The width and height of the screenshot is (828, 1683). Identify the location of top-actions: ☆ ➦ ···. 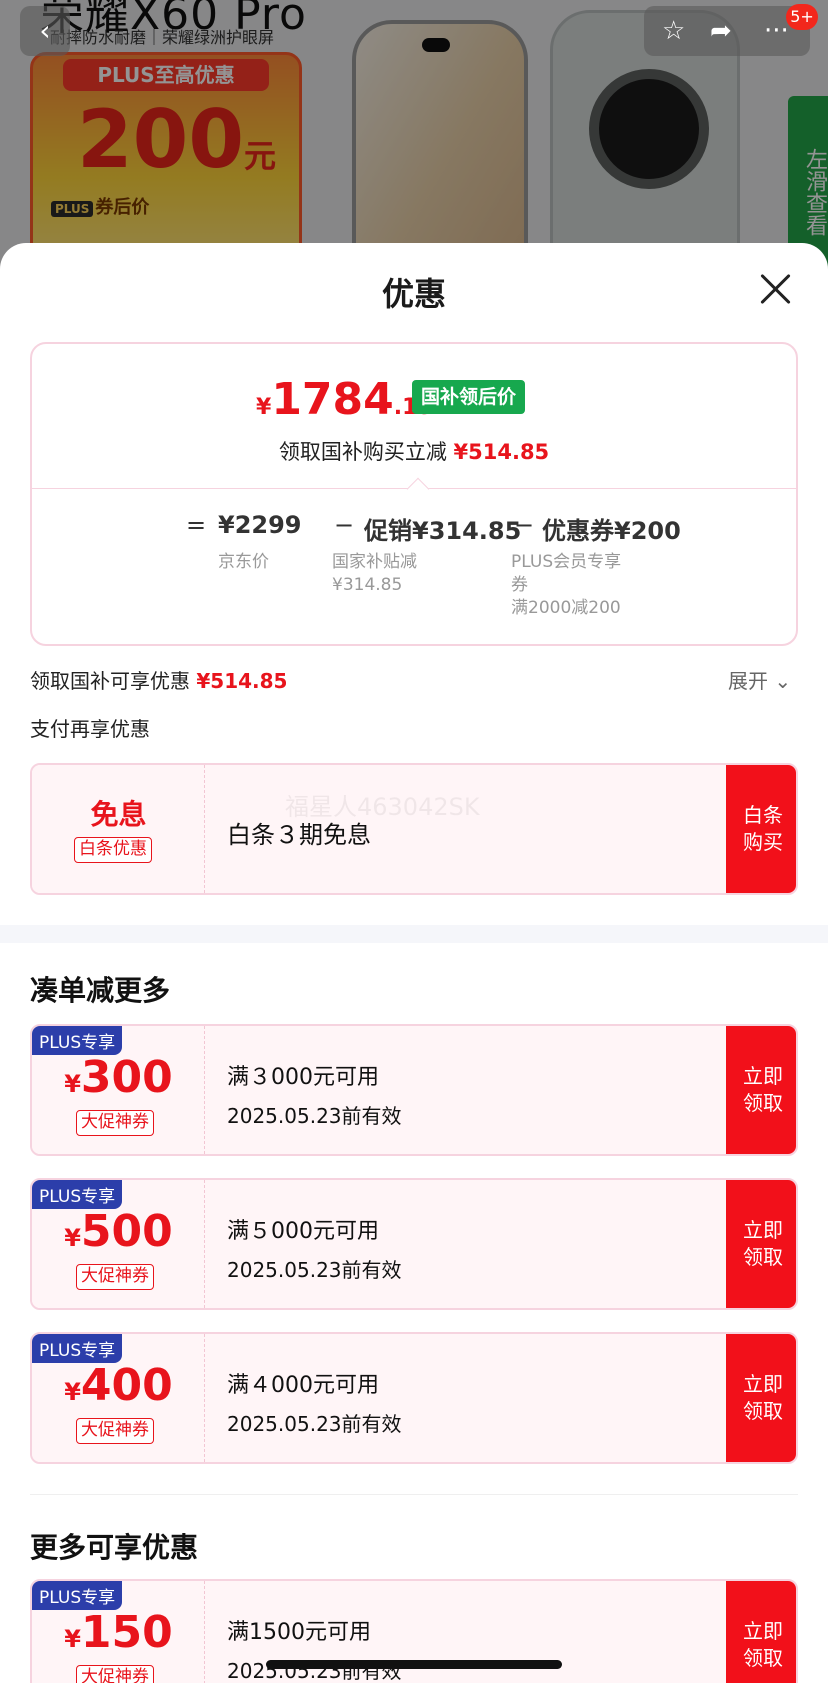
(727, 31).